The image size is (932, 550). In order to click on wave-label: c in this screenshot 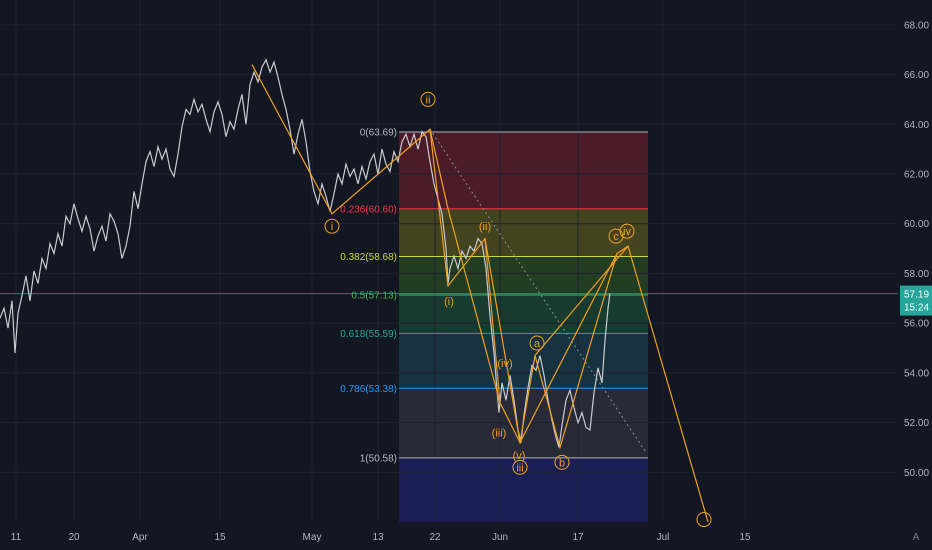, I will do `click(616, 237)`.